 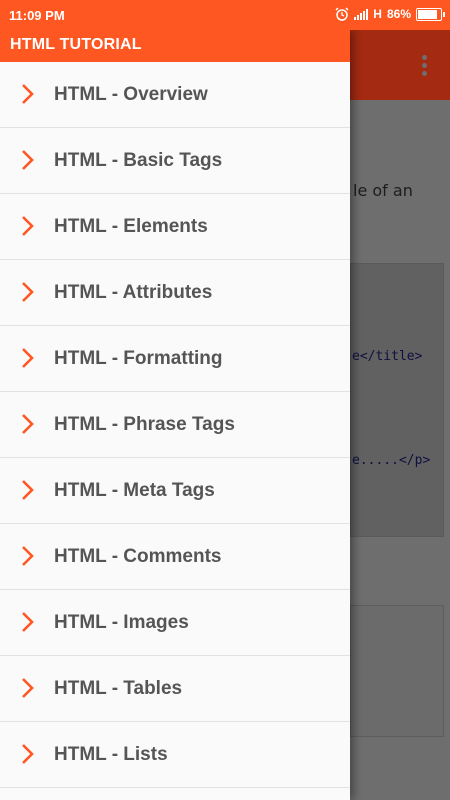 What do you see at coordinates (397, 400) in the screenshot?
I see `code-block: e</title> e.....</p>` at bounding box center [397, 400].